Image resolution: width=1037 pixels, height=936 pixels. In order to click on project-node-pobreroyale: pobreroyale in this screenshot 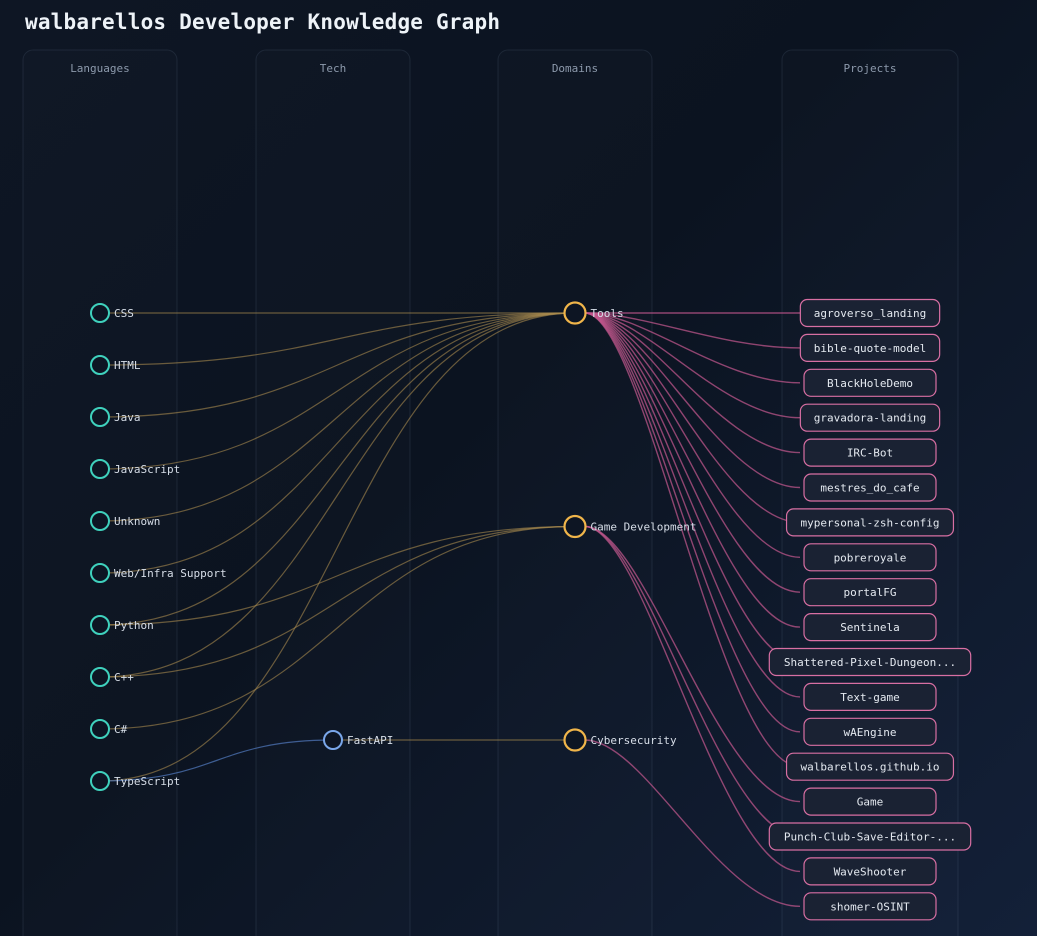, I will do `click(870, 557)`.